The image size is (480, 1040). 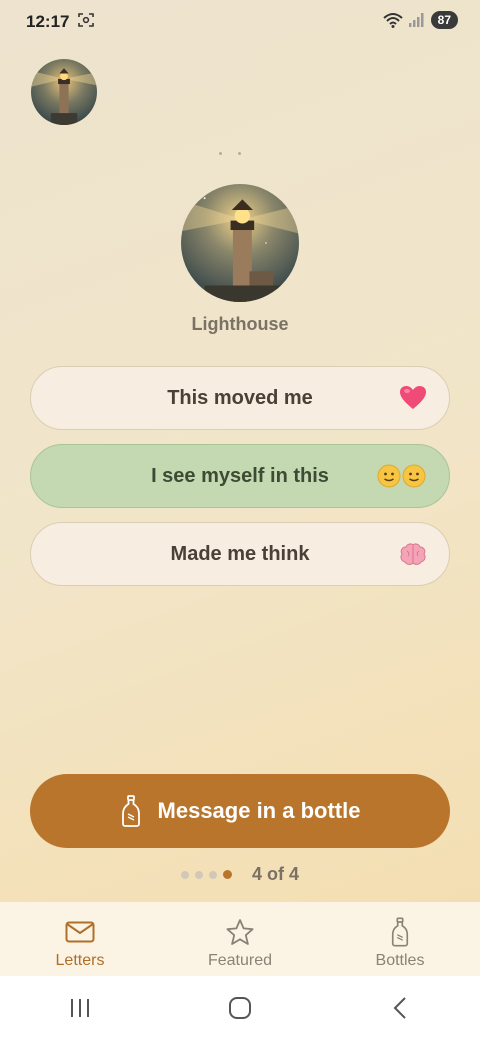 I want to click on author-name: Lighthouse, so click(x=240, y=324).